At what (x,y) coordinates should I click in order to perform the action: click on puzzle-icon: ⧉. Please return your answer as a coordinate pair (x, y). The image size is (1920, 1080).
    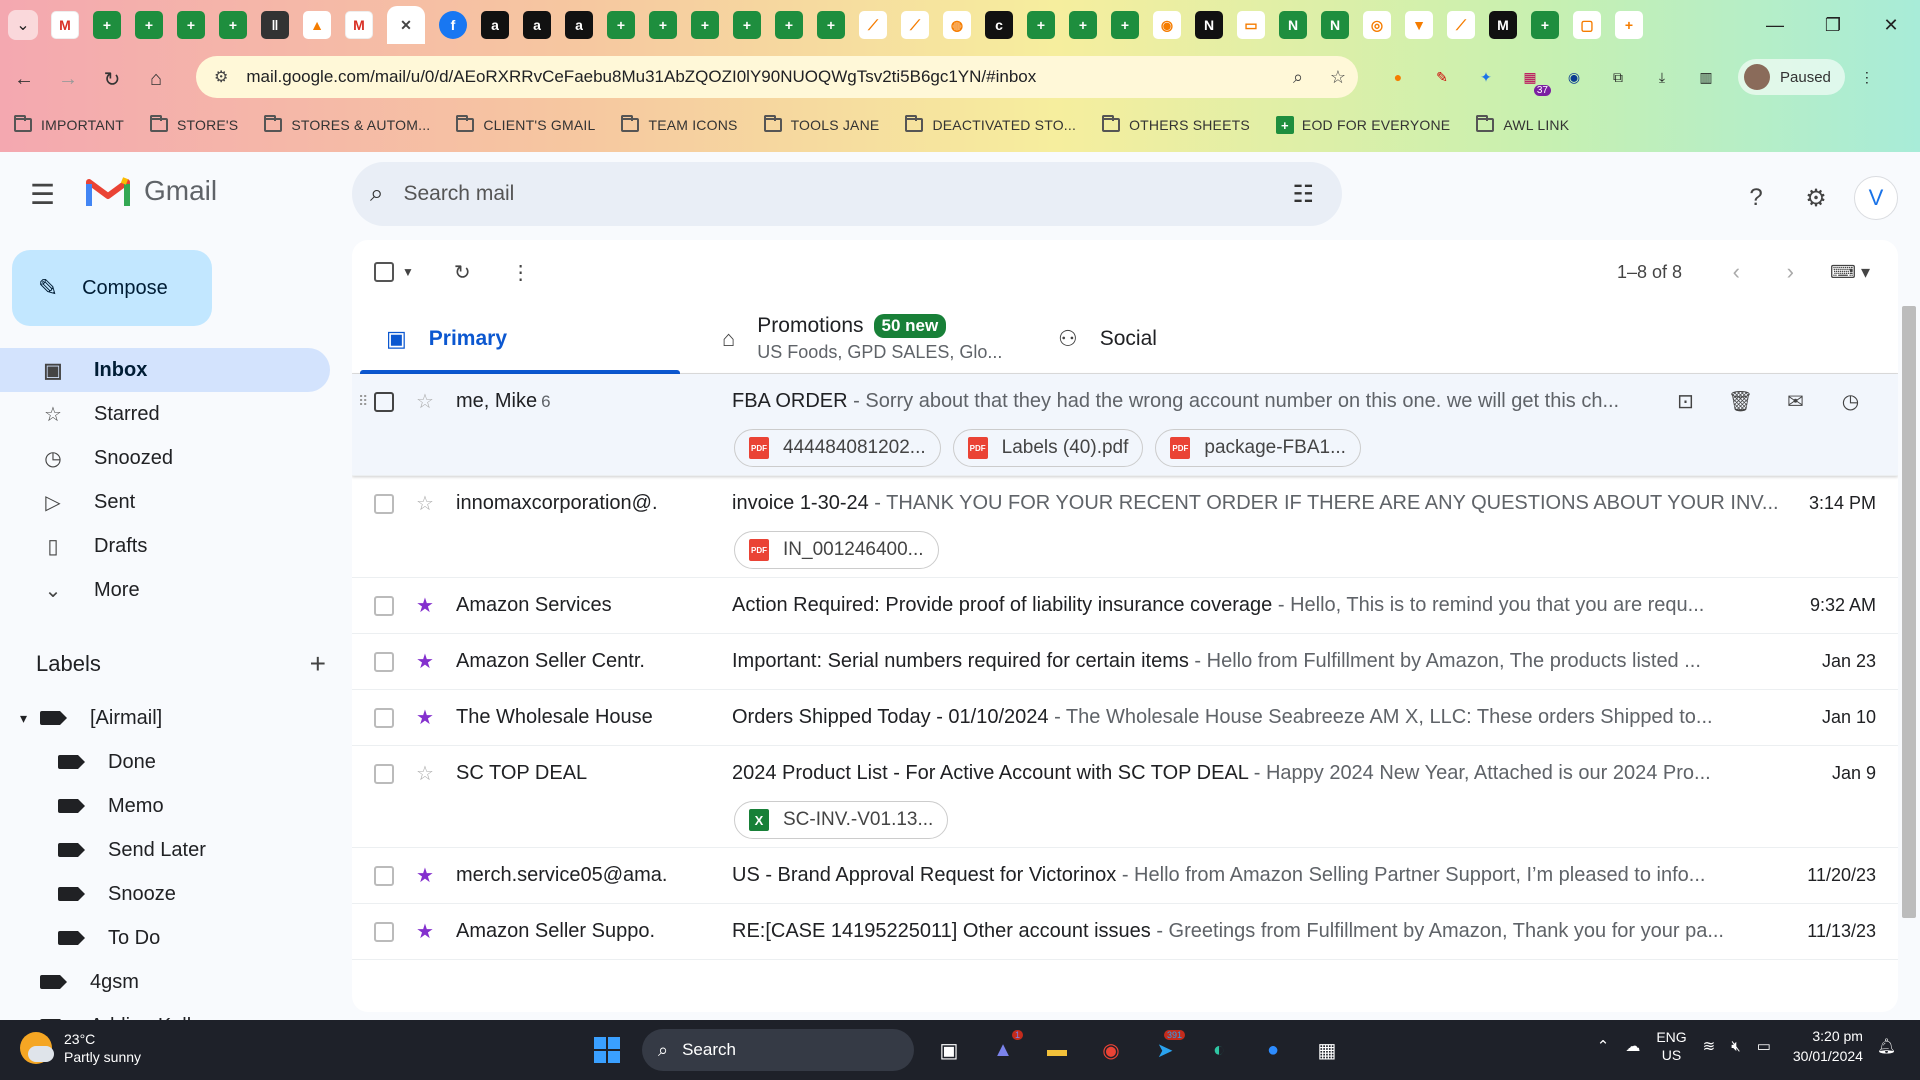
    Looking at the image, I should click on (1618, 77).